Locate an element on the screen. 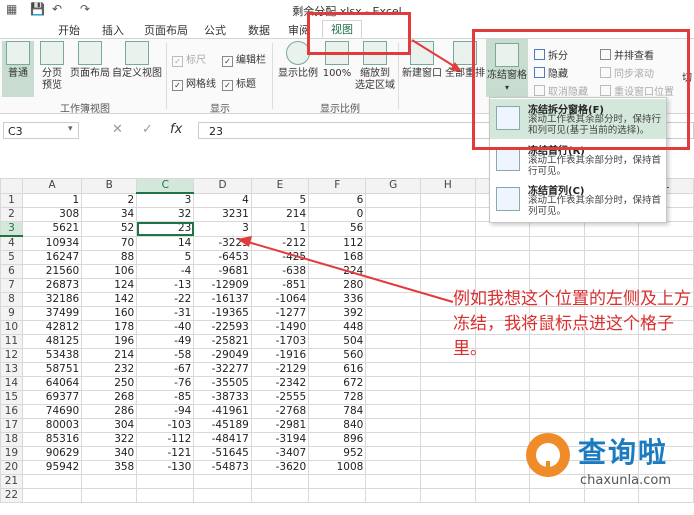 This screenshot has width=694, height=515. annotation-text: 例如我想这个位置的左侧及上方冻结，我将鼠标点进这个格子里。 is located at coordinates (572, 324).